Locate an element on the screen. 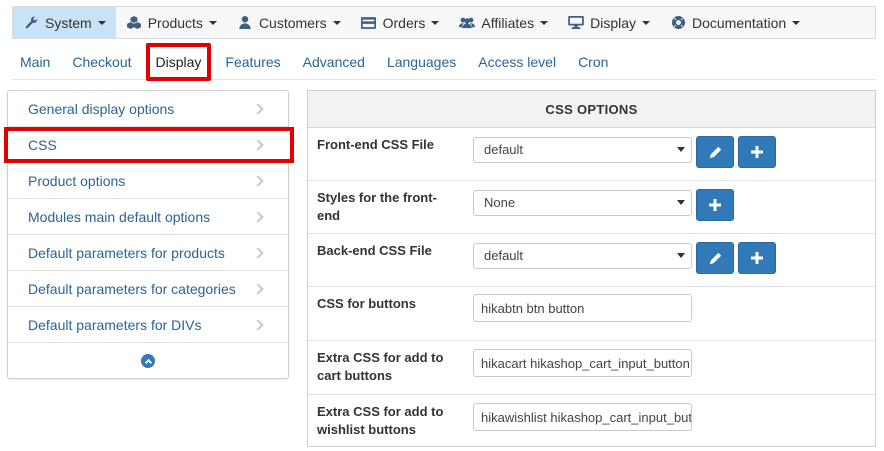 Image resolution: width=884 pixels, height=451 pixels. option-row-css-buttons: CSS for buttons hikabtn btn button is located at coordinates (591, 314).